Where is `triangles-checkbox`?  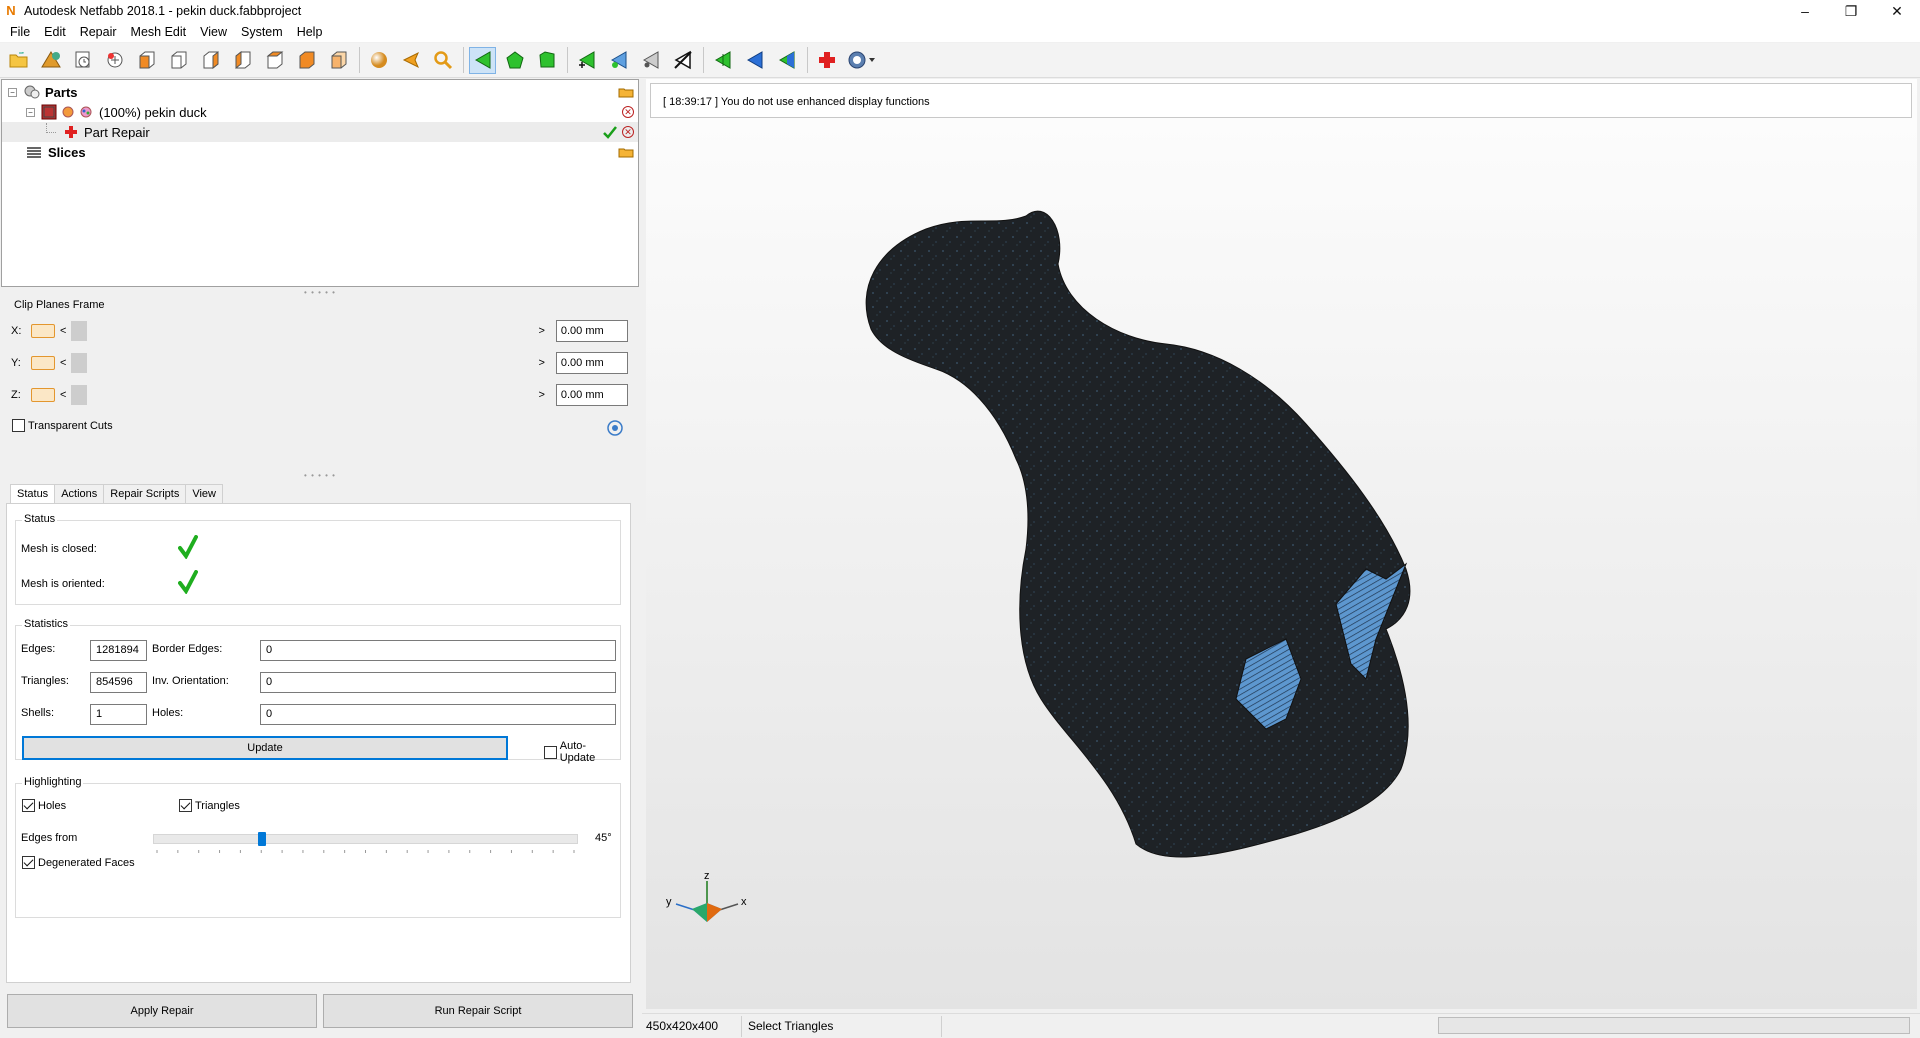 triangles-checkbox is located at coordinates (185, 805).